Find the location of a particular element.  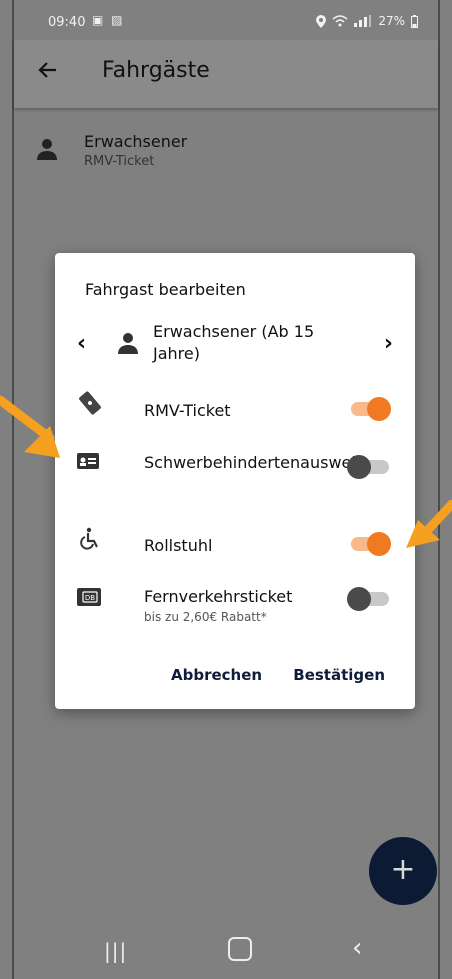

option-row-rmv-ticket: RMV-Ticket is located at coordinates (235, 408).